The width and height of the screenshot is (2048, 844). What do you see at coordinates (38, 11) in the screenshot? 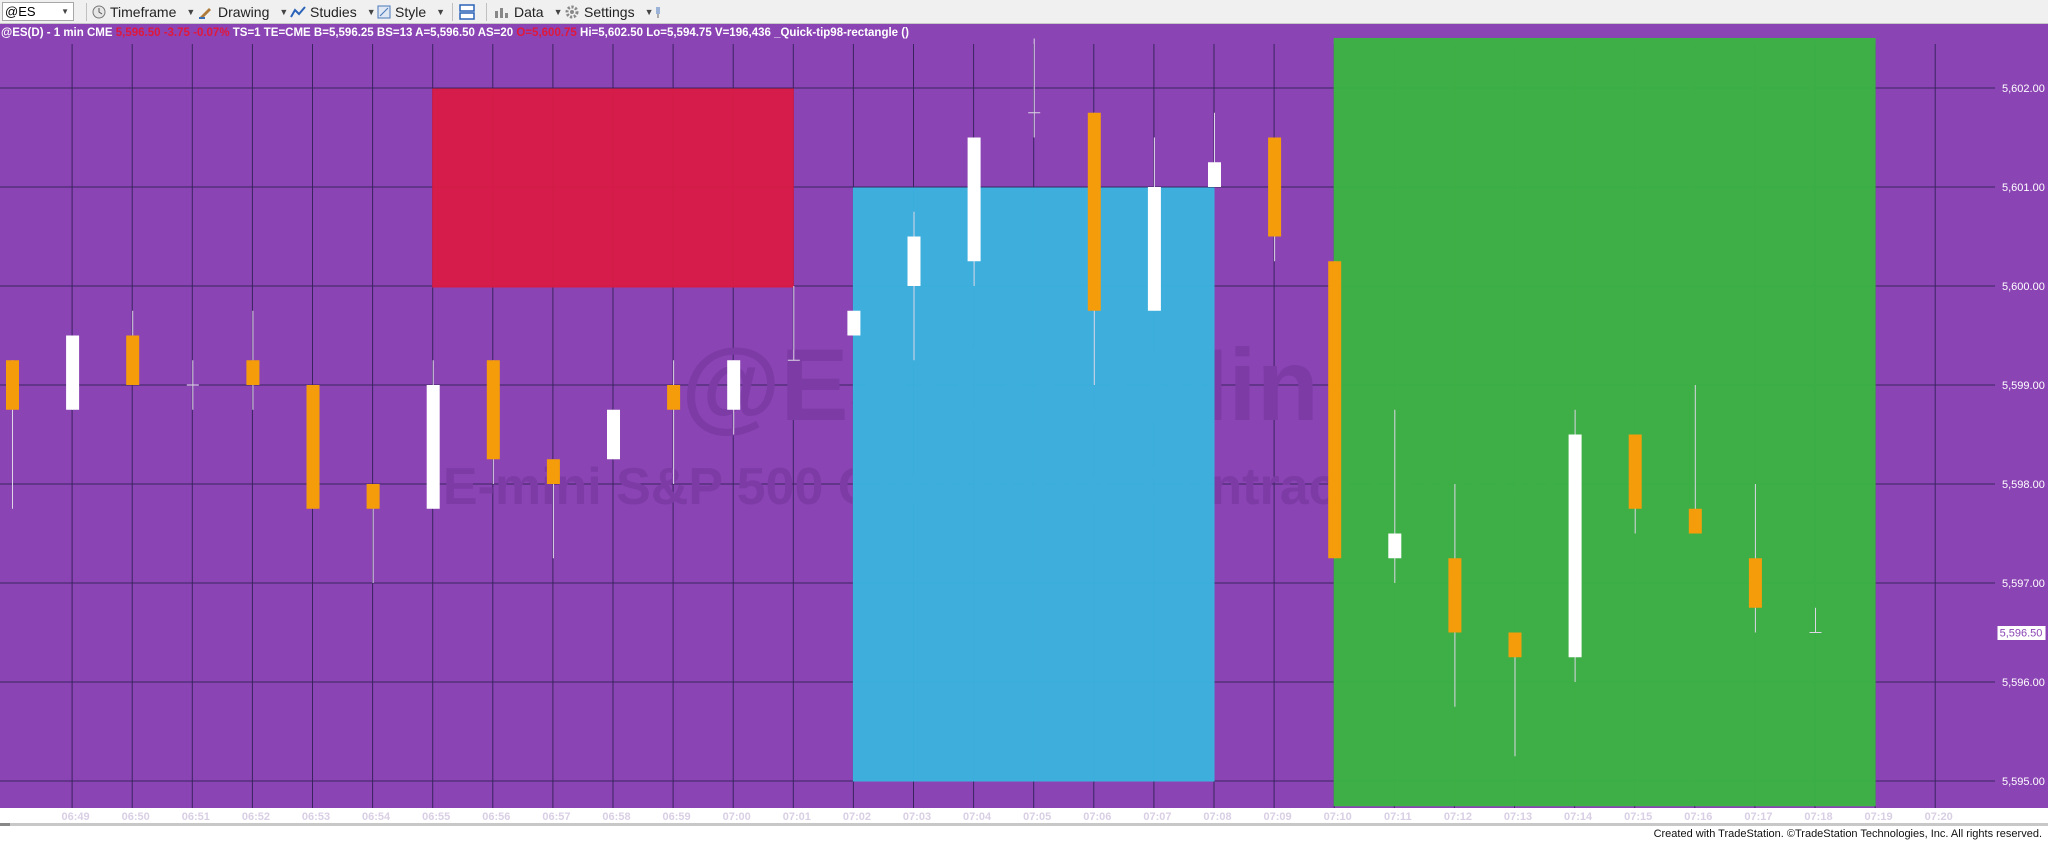
I see `symbol-input: @ES ▼` at bounding box center [38, 11].